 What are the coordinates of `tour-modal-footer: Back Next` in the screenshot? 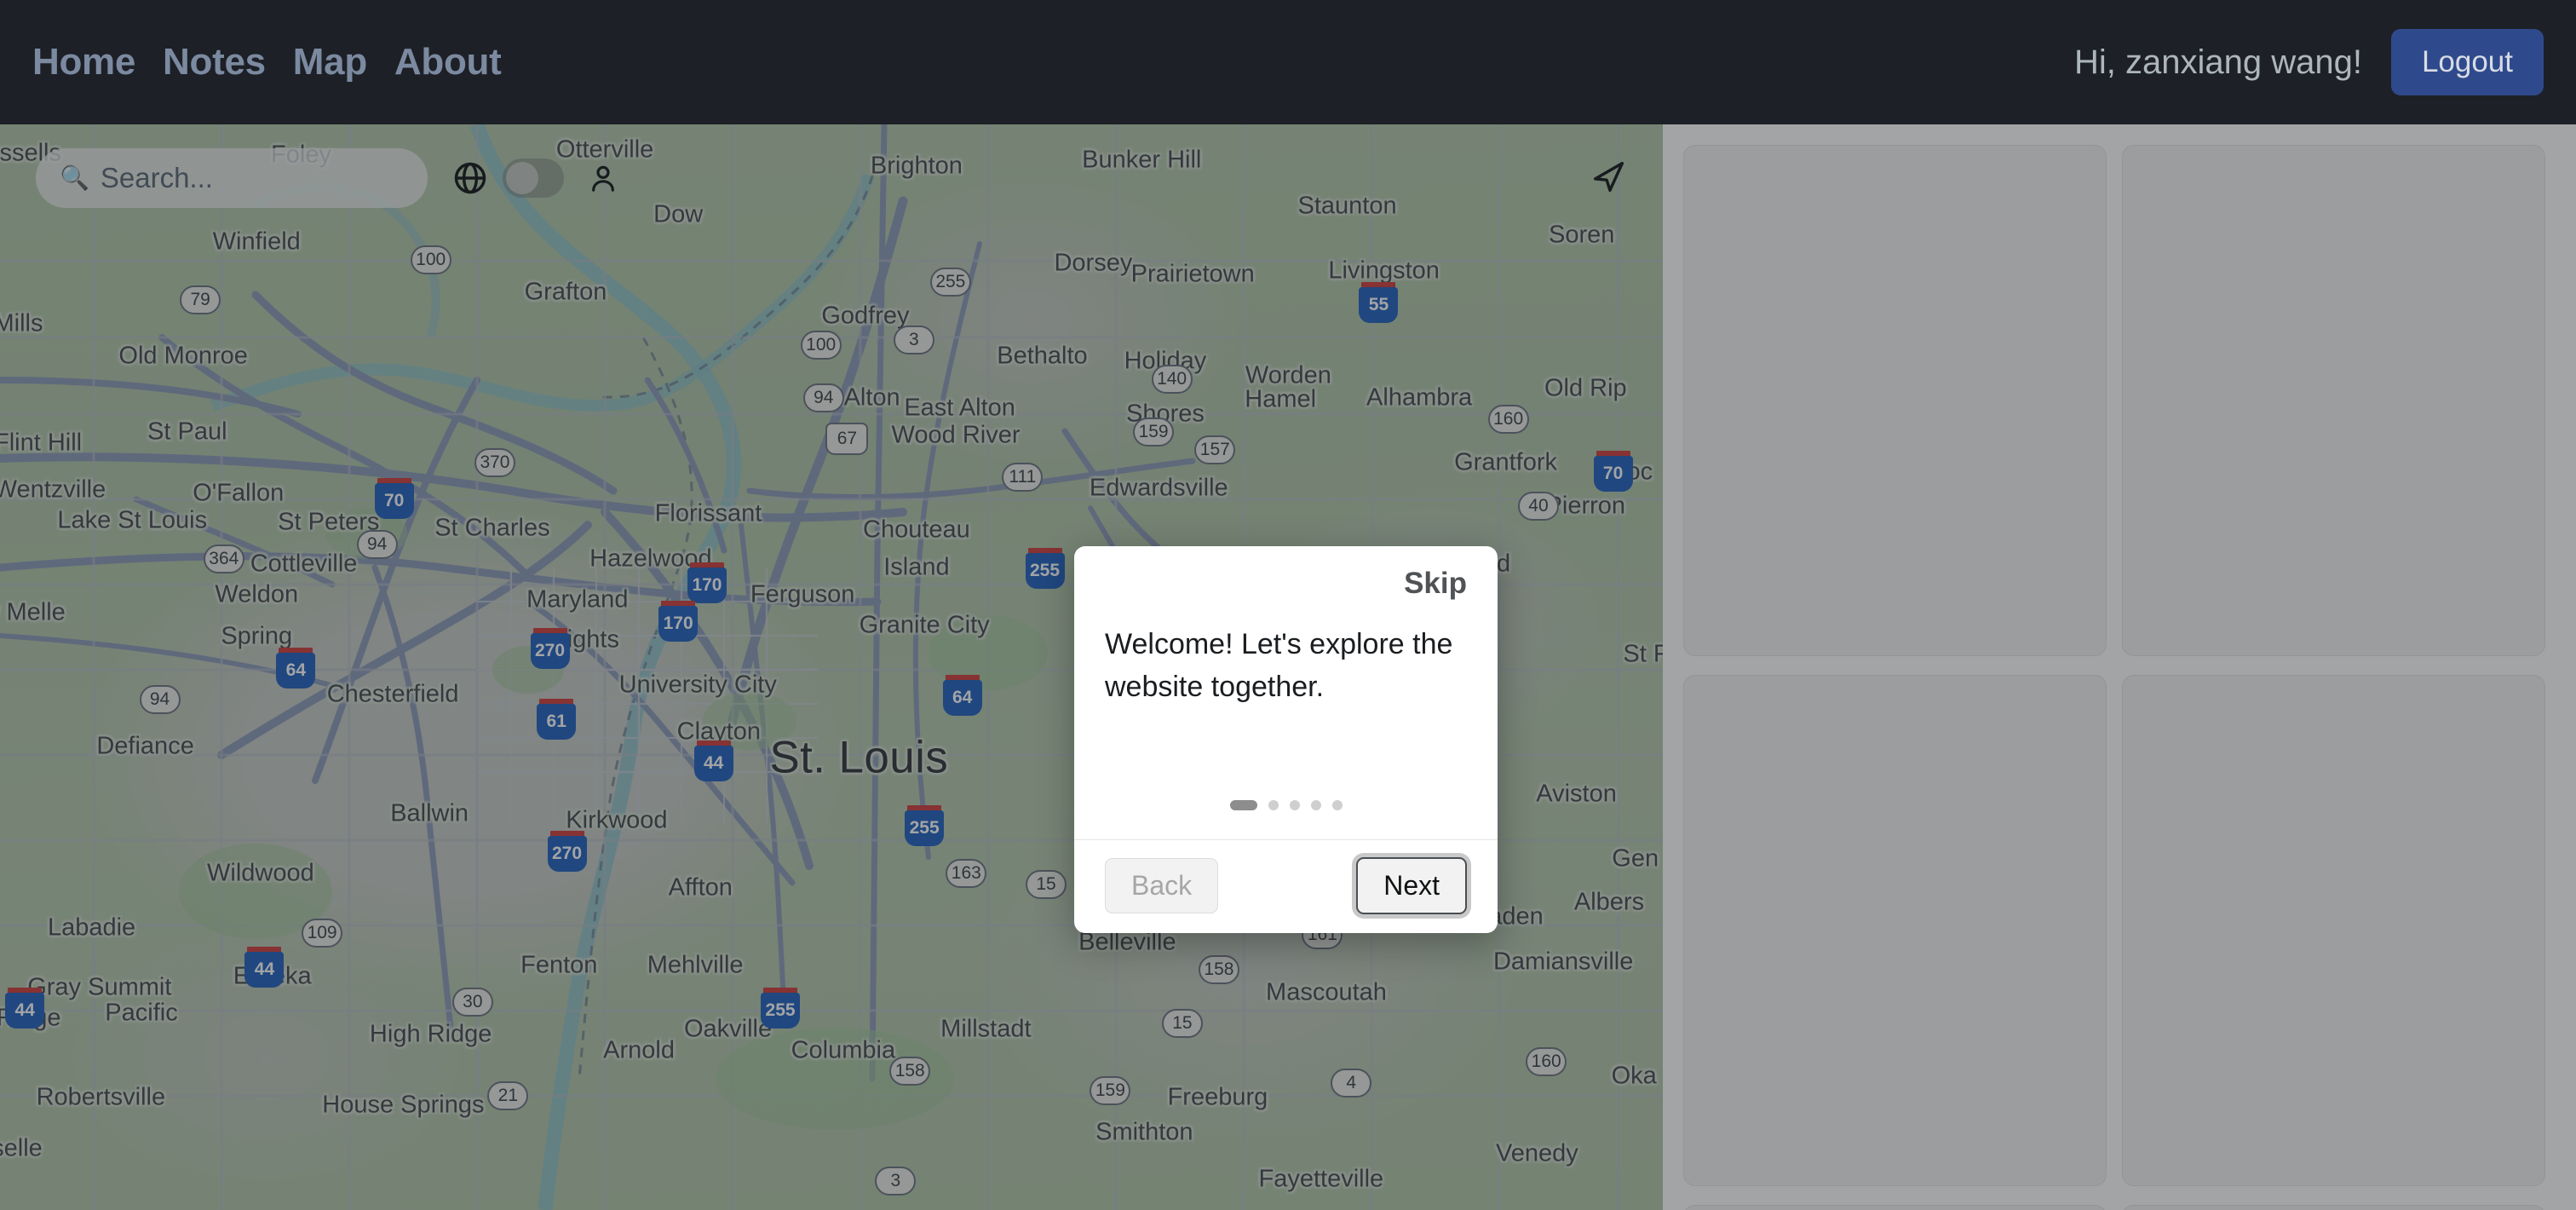 It's located at (1286, 886).